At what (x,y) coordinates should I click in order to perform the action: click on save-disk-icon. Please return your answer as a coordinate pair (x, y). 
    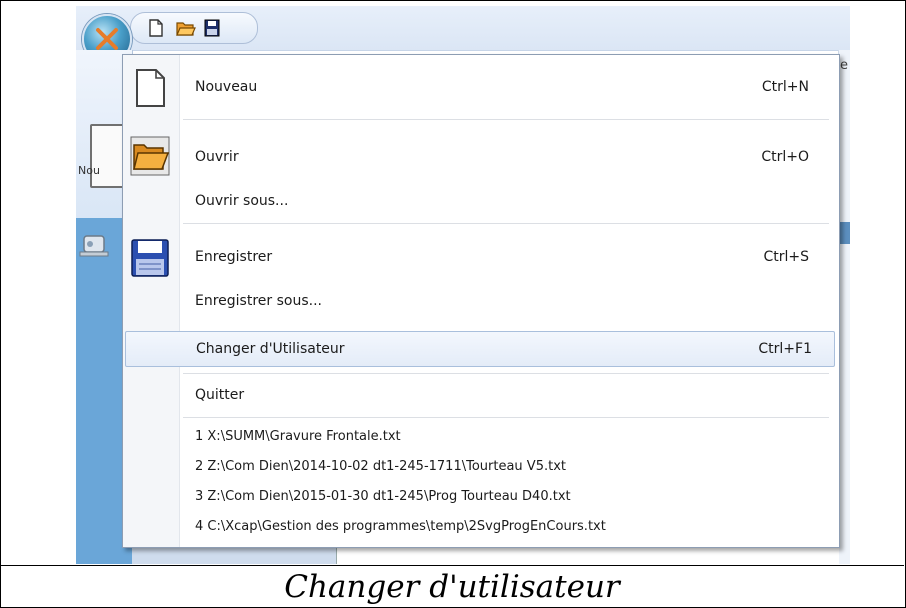
    Looking at the image, I should click on (150, 258).